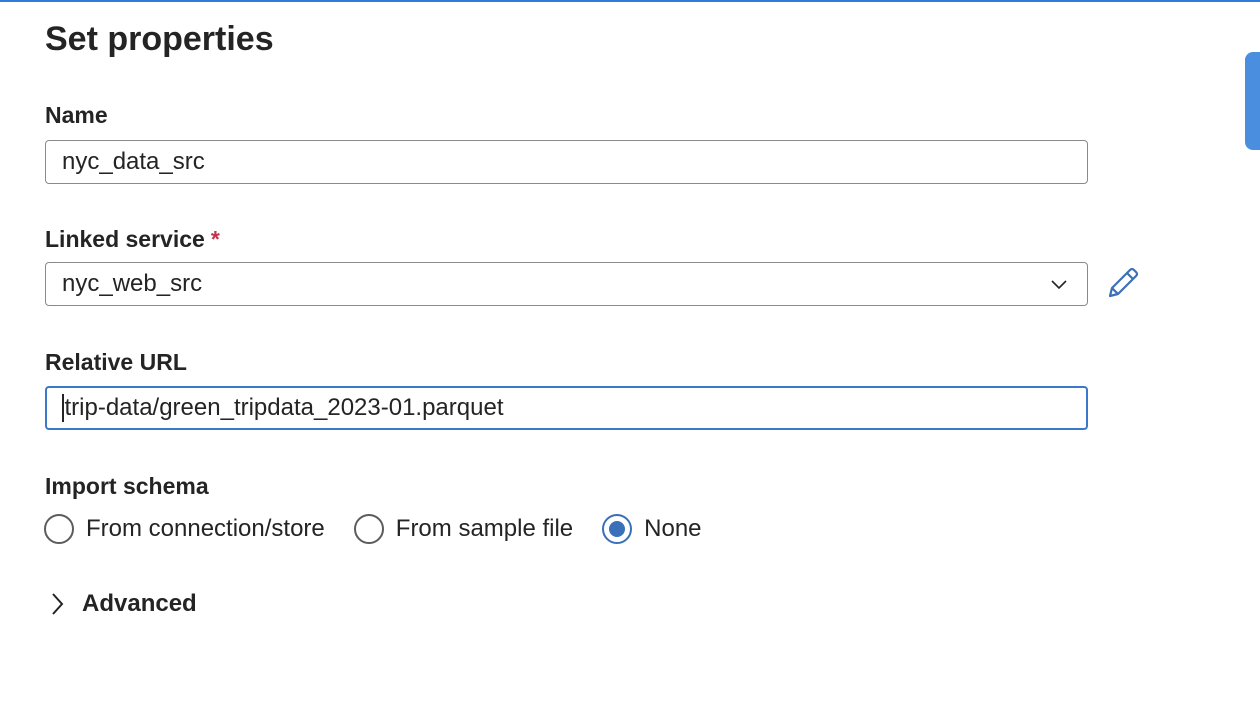  I want to click on name-label: Name, so click(76, 115).